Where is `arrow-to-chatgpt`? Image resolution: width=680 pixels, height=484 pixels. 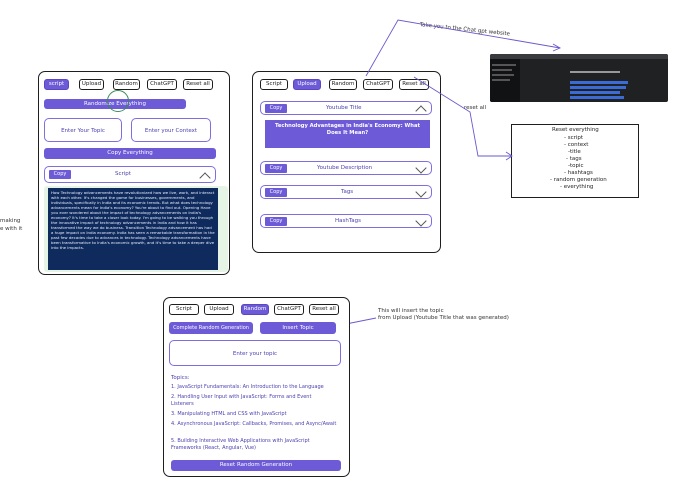
arrow-to-chatgpt is located at coordinates (463, 48).